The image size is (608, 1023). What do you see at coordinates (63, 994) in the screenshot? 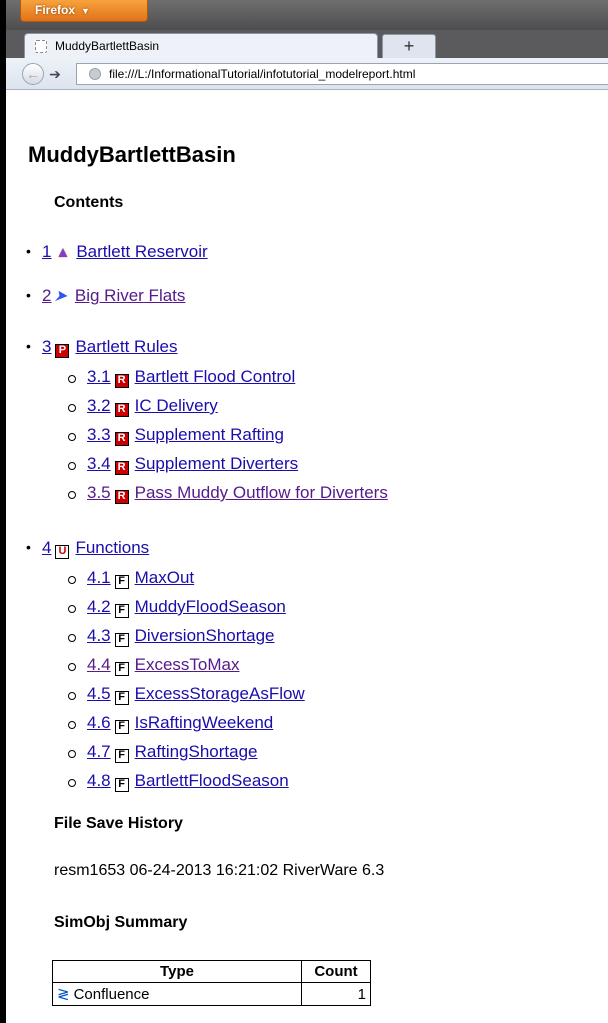
I see `confluence-icon: ≷` at bounding box center [63, 994].